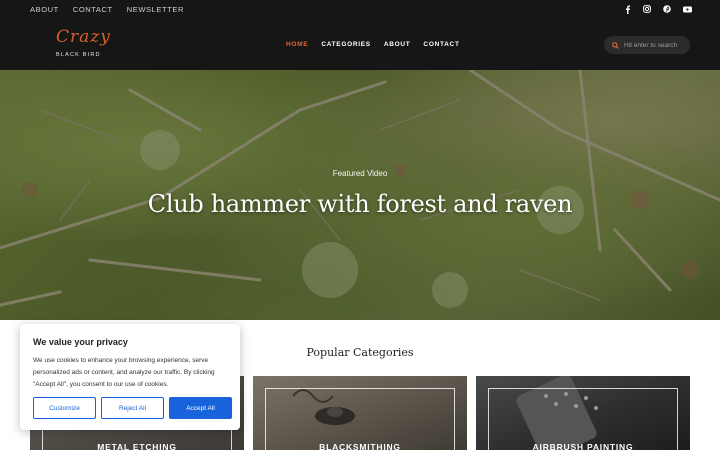  Describe the element at coordinates (155, 9) in the screenshot. I see `top-link-newsletter: NEWSLETTER` at that location.